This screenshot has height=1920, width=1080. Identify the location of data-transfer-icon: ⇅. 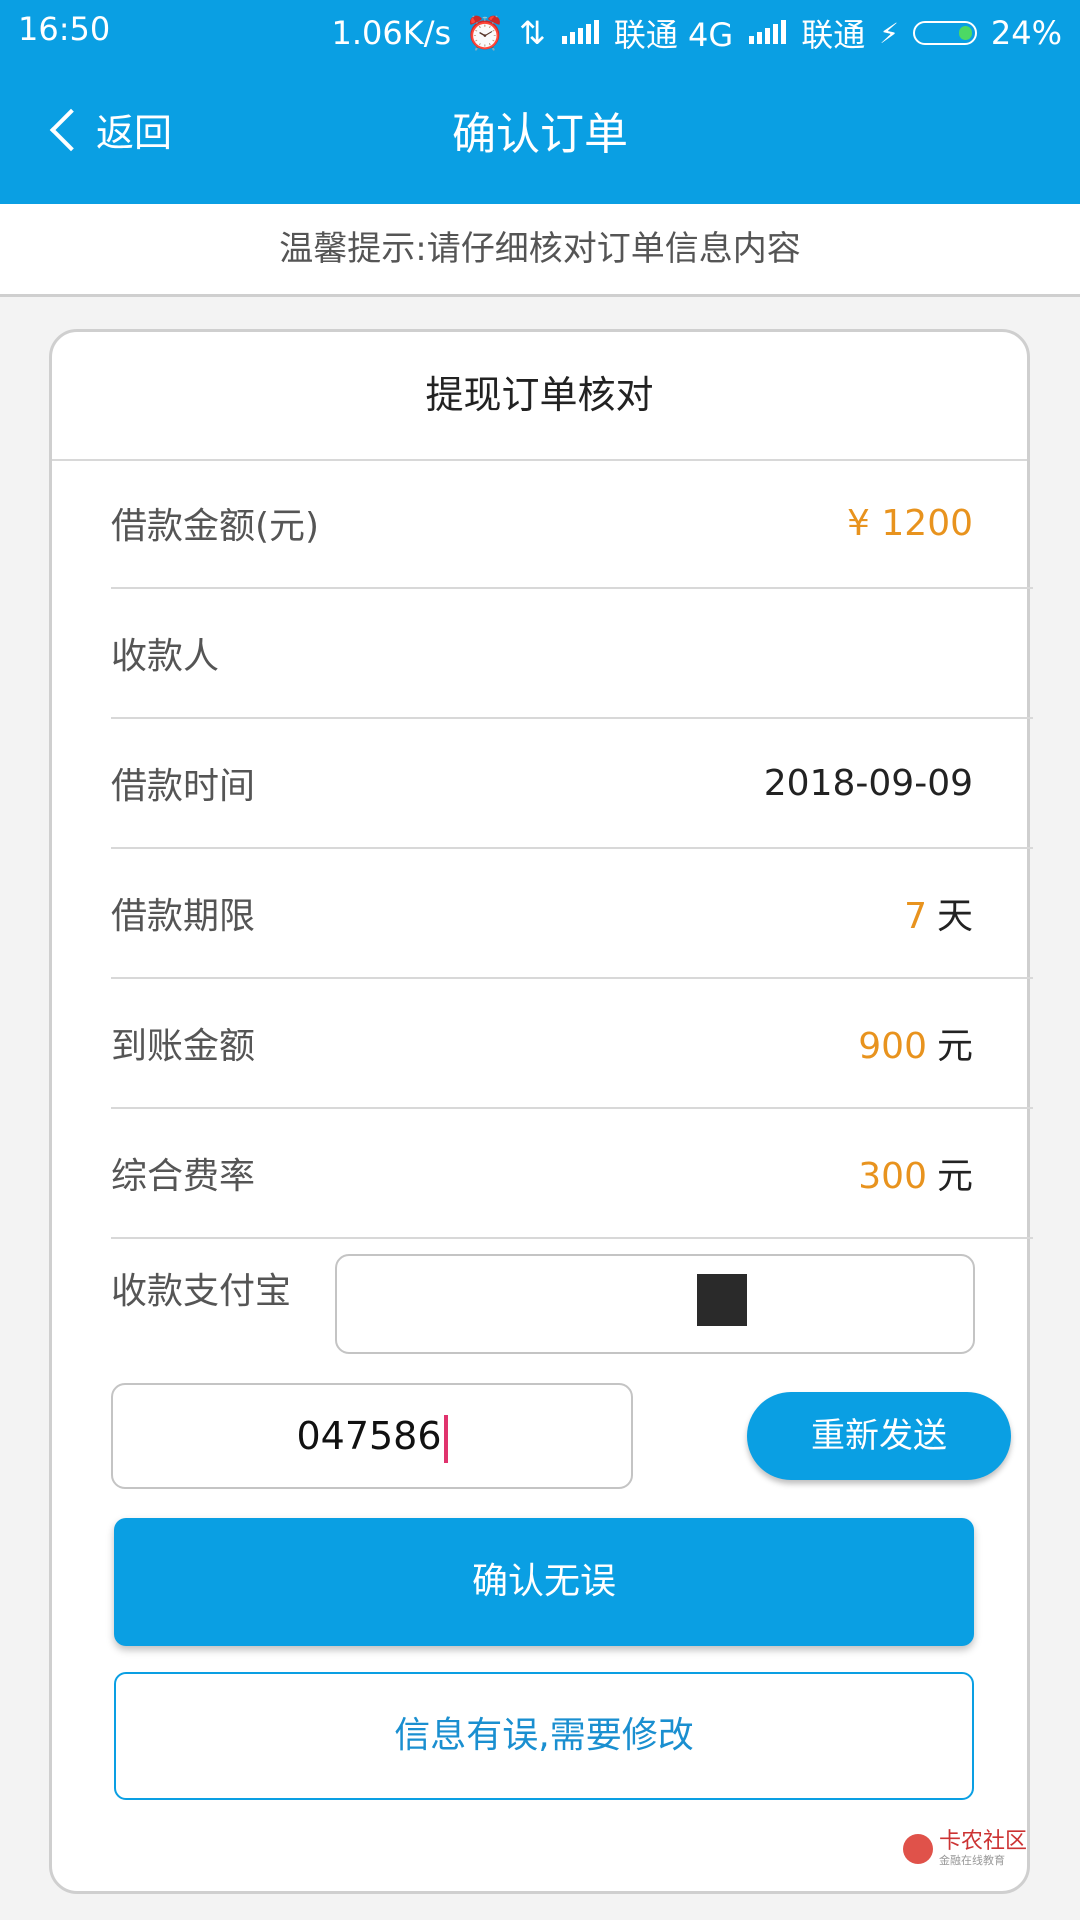
(532, 33).